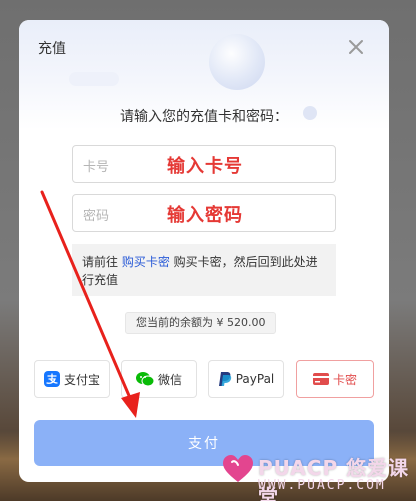 Image resolution: width=416 pixels, height=501 pixels. I want to click on recharge-prompt: 请输入您的充值卡和密码：, so click(204, 117).